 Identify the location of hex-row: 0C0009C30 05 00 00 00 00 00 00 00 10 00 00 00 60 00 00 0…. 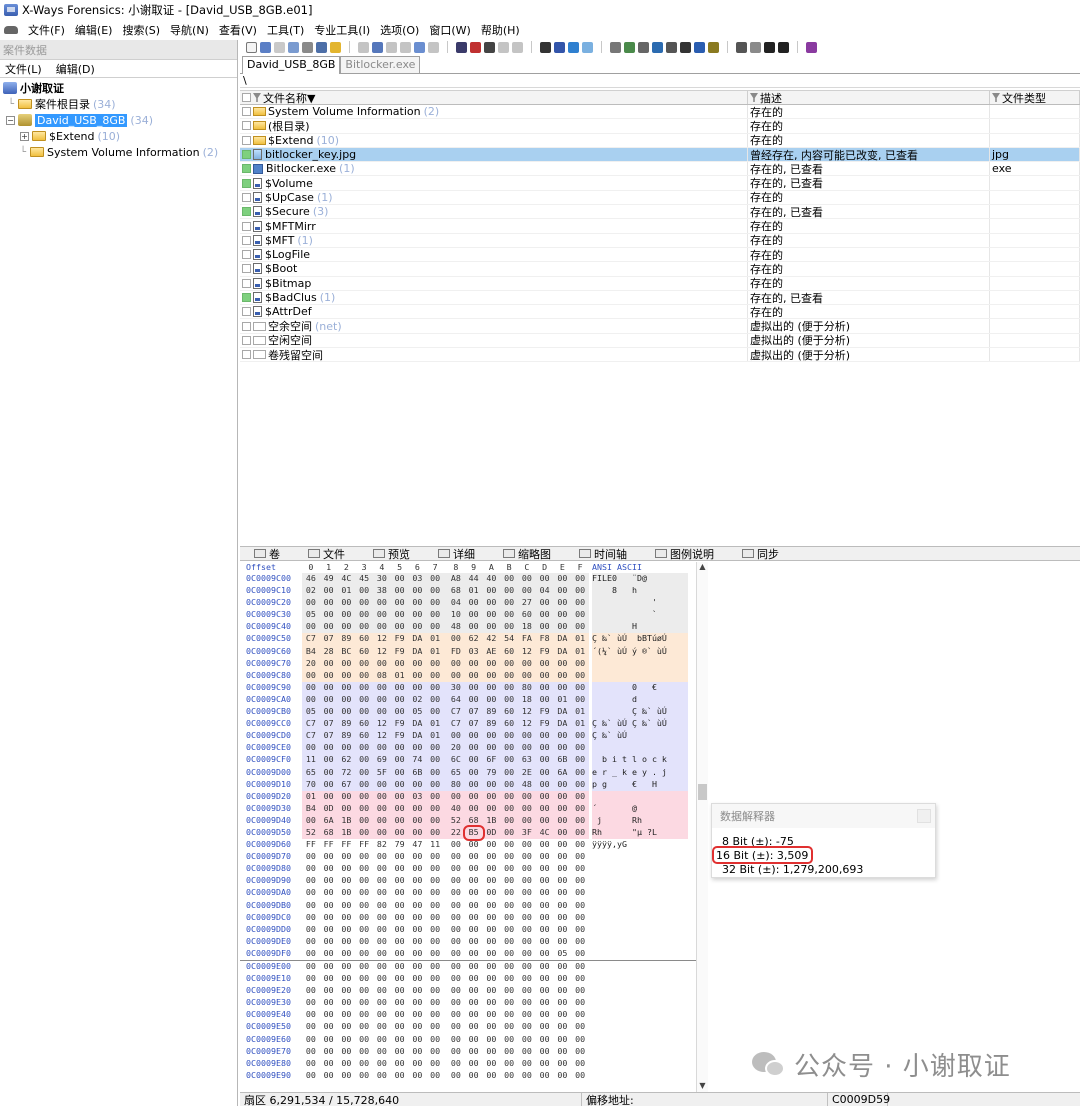
(475, 615).